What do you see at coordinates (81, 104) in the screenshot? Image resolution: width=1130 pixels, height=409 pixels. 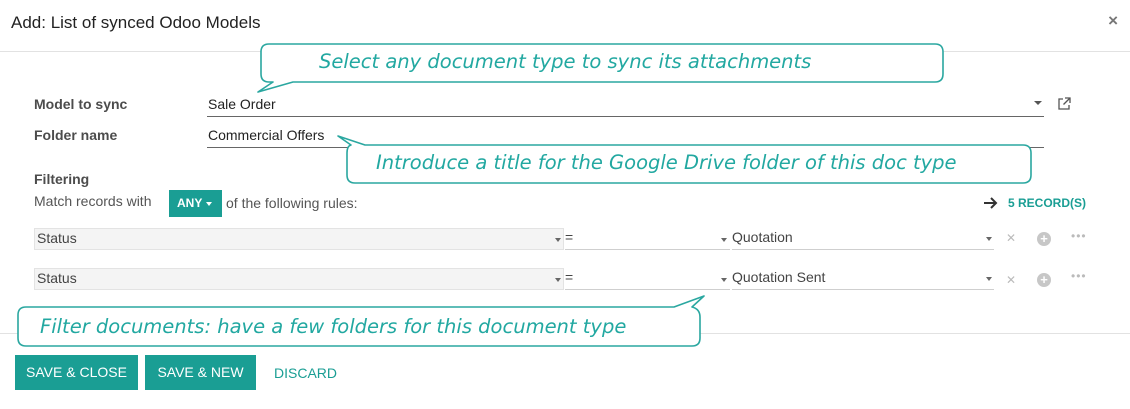 I see `model-to-sync-label: Model to sync` at bounding box center [81, 104].